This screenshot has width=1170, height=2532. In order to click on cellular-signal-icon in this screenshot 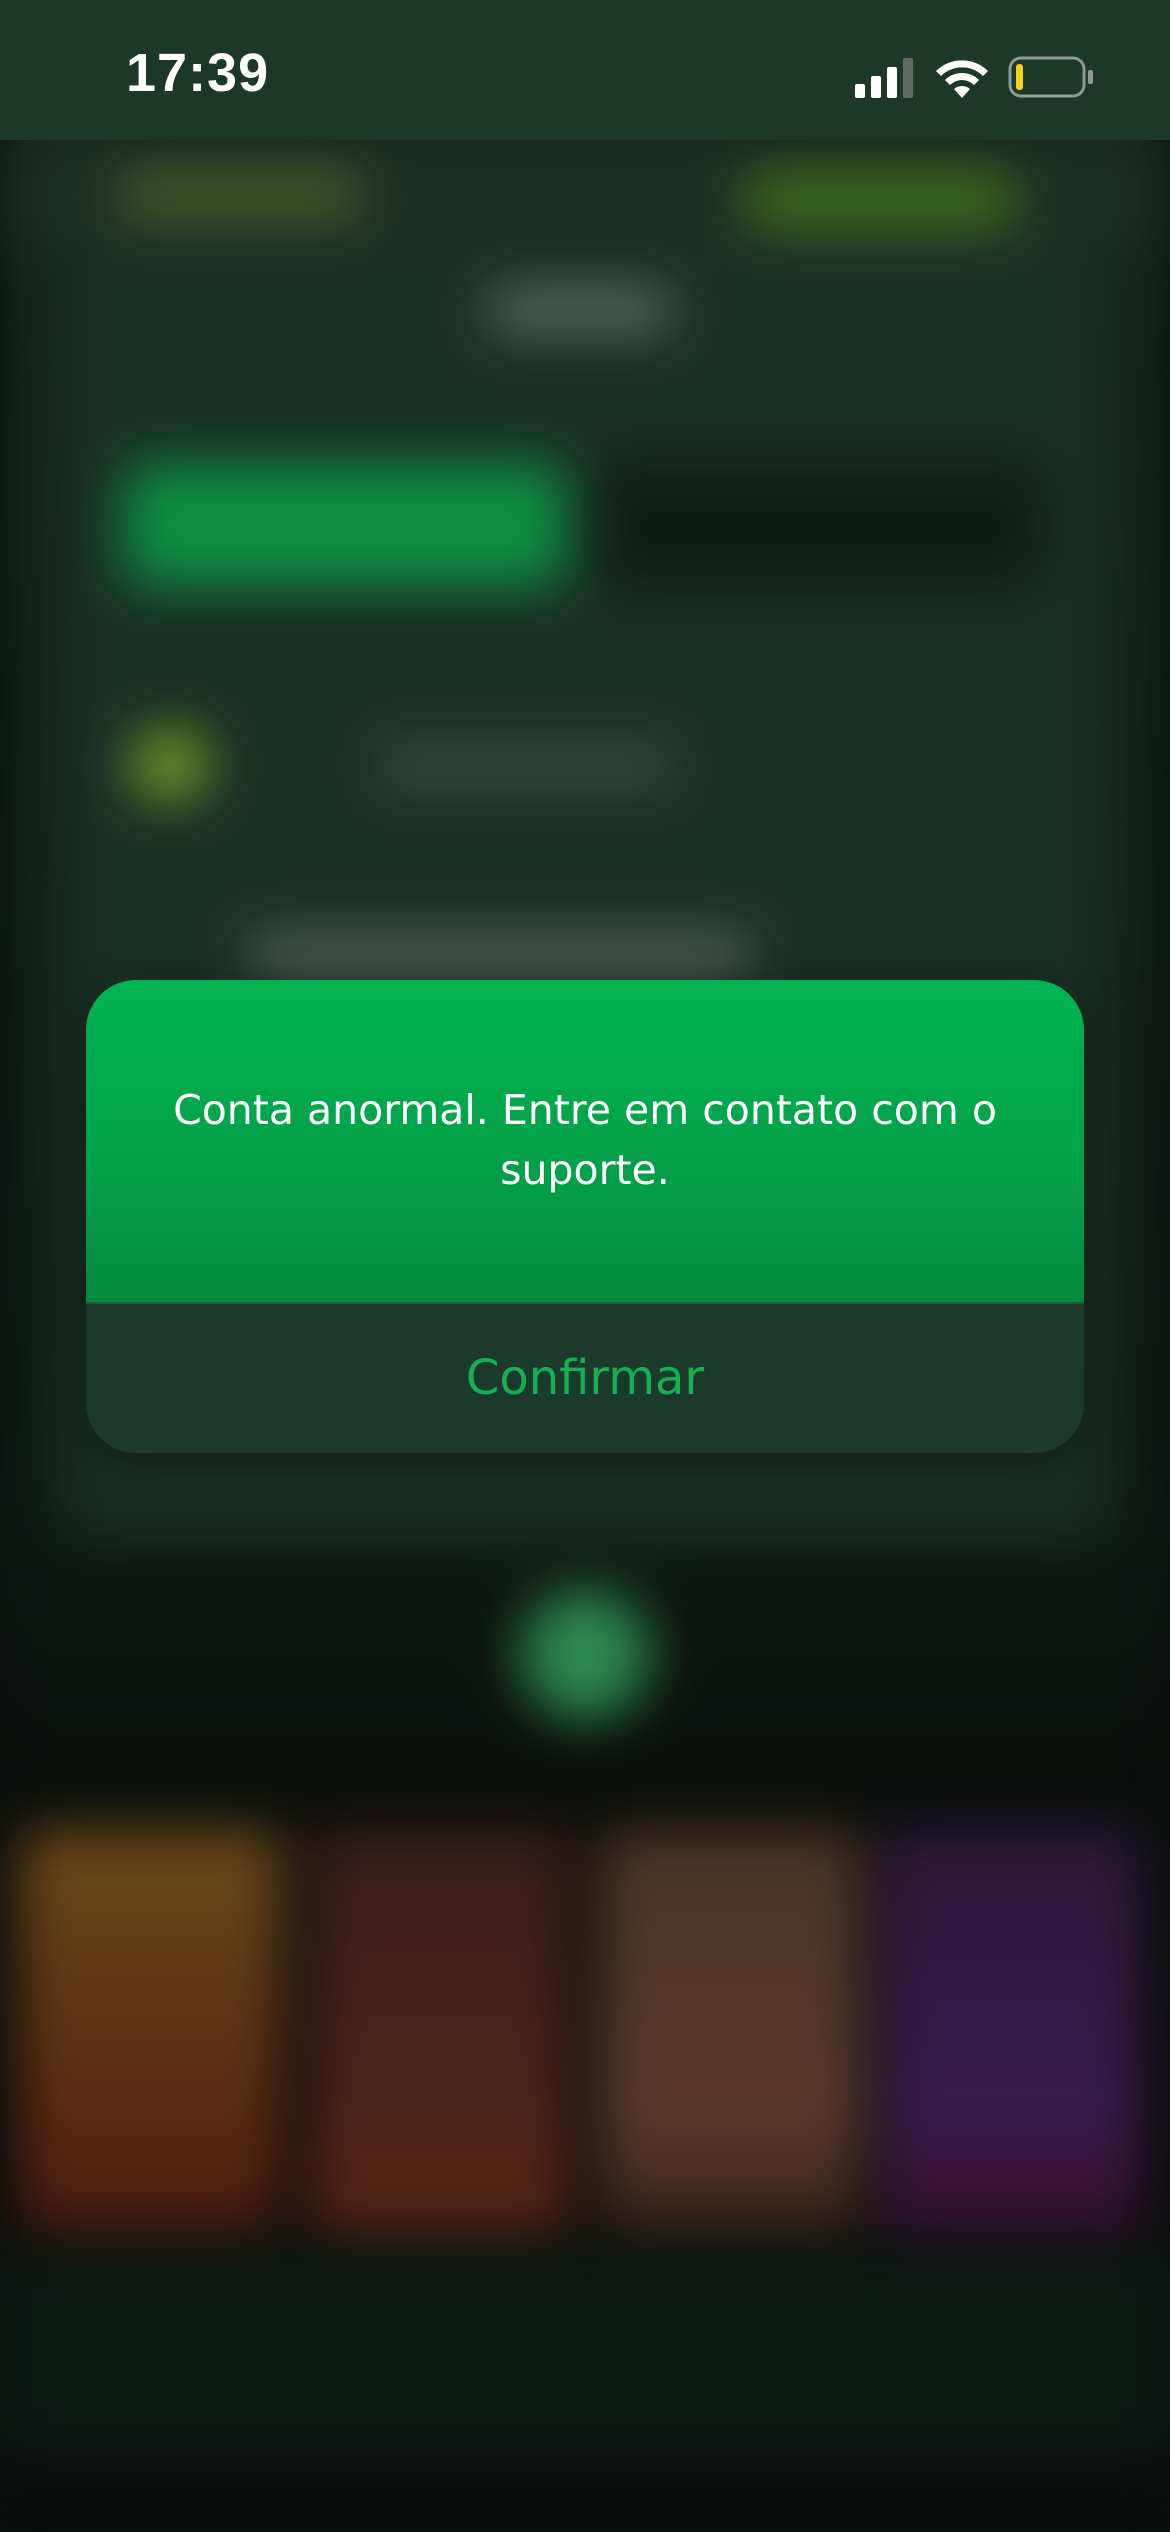, I will do `click(884, 78)`.